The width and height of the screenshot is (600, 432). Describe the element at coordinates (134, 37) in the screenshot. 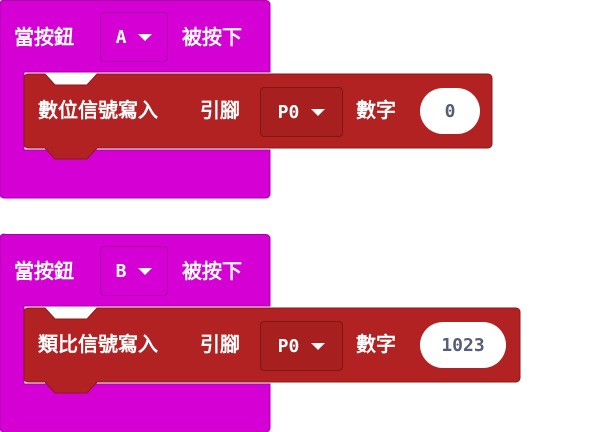

I see `button-dropdown: A` at that location.